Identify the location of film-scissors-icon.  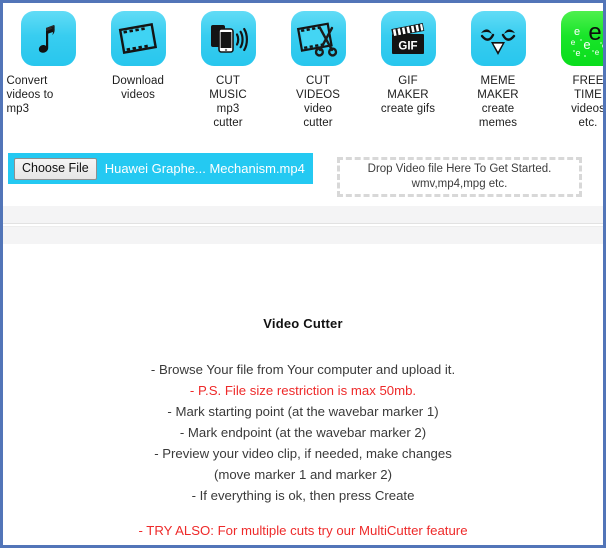
(318, 38).